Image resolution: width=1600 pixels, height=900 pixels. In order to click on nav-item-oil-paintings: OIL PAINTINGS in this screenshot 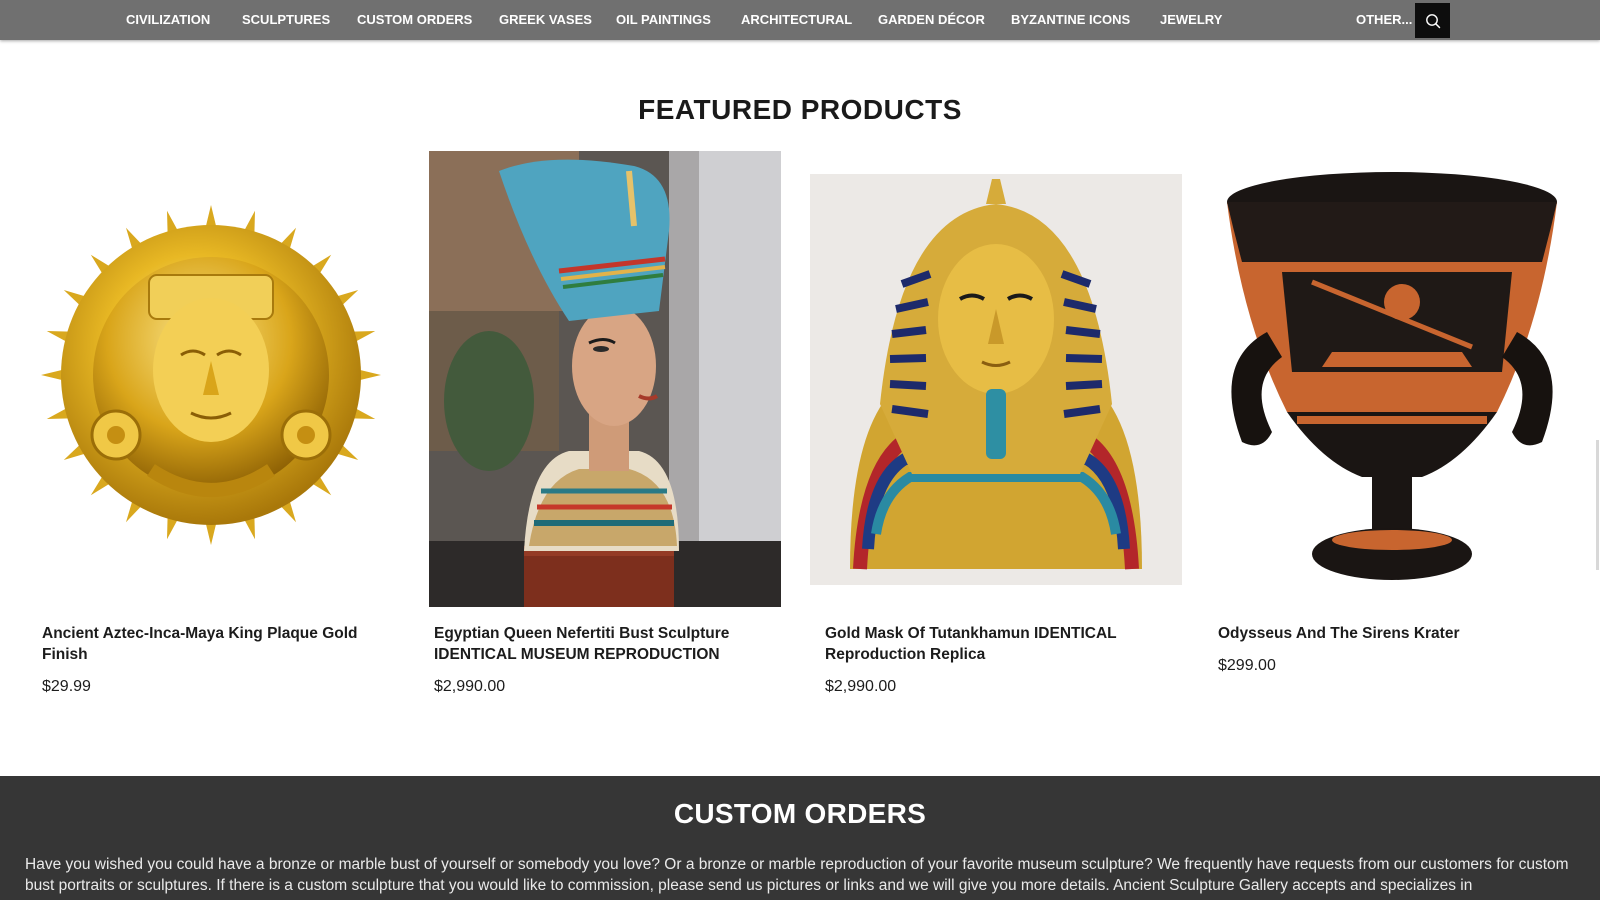, I will do `click(663, 20)`.